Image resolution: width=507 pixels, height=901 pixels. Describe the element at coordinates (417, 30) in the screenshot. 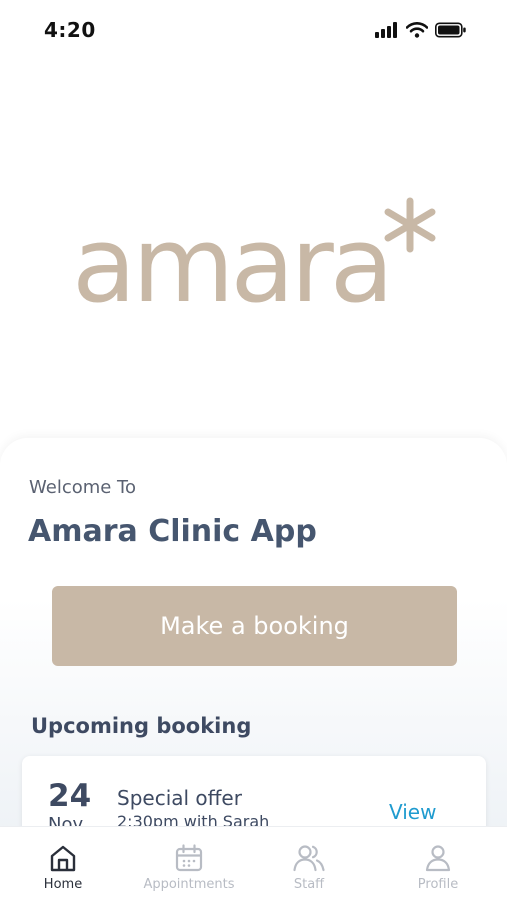

I see `wifi-icon` at that location.